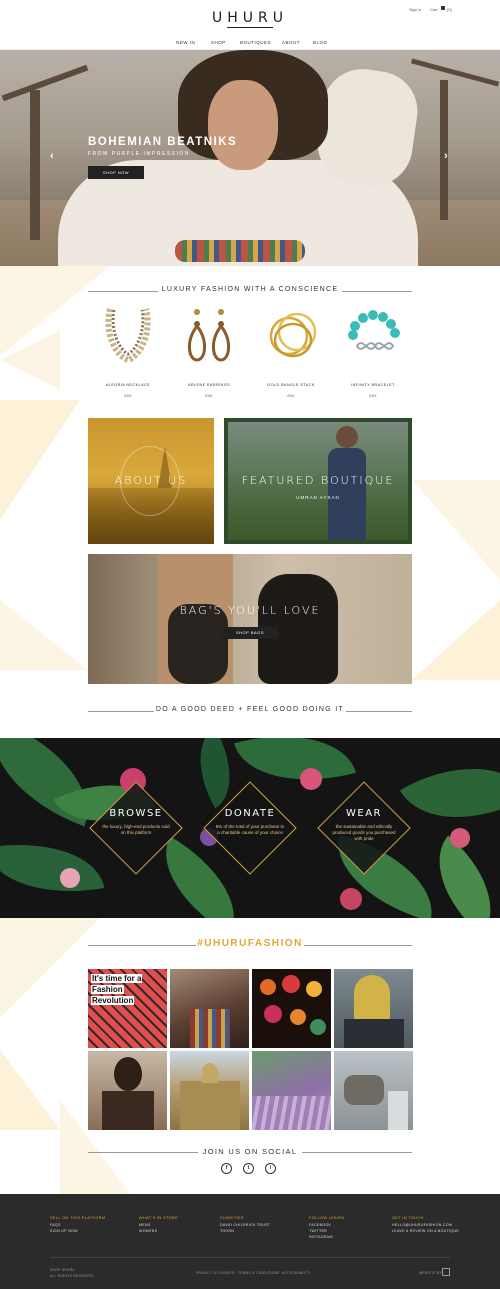 The height and width of the screenshot is (1289, 500). Describe the element at coordinates (291, 42) in the screenshot. I see `nav-about: ABOUT` at that location.